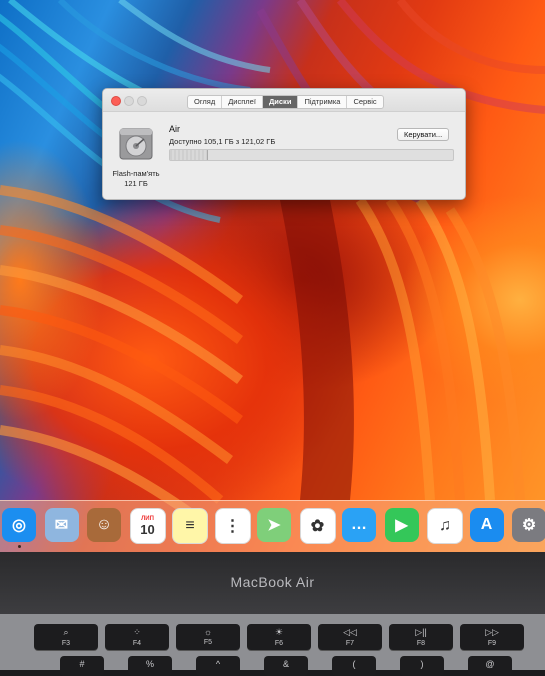 The width and height of the screenshot is (545, 676). Describe the element at coordinates (311, 155) in the screenshot. I see `storage-usage-bar` at that location.